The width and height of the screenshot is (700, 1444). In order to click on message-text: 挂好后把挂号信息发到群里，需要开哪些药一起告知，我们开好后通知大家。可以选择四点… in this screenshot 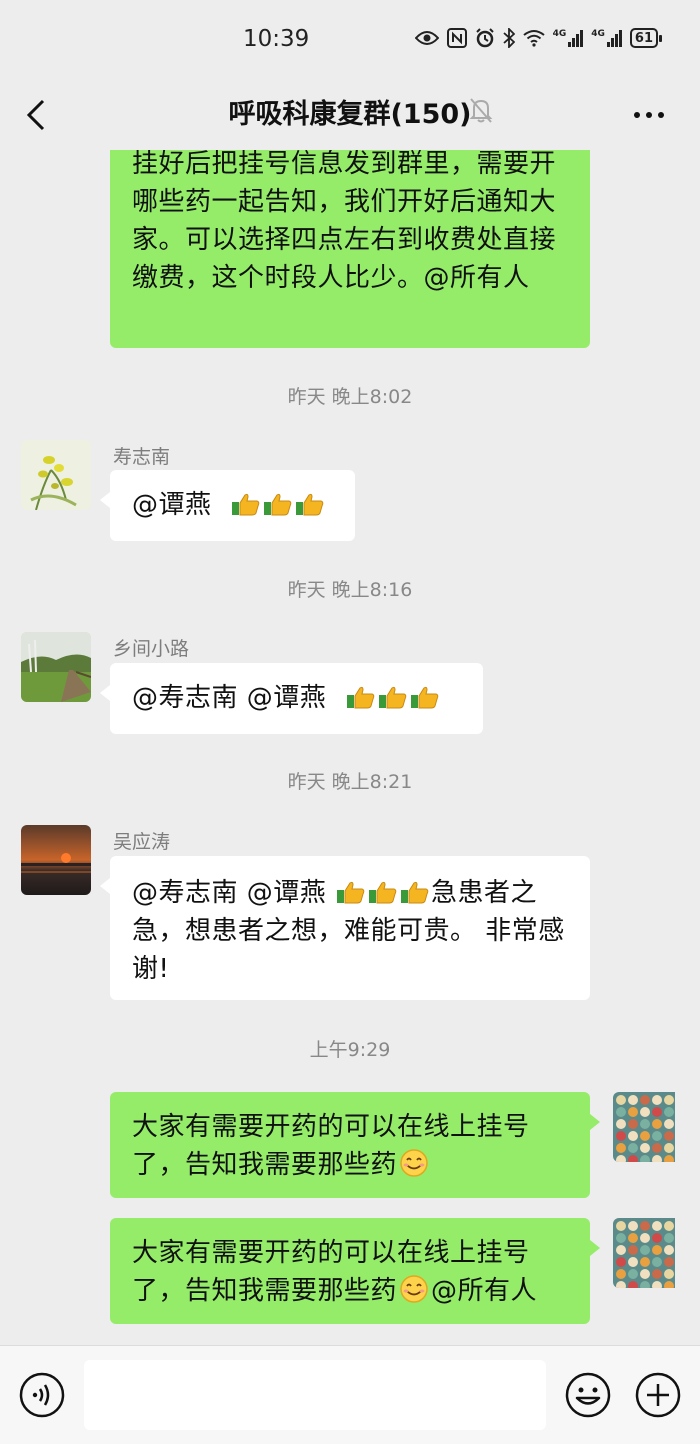, I will do `click(344, 221)`.